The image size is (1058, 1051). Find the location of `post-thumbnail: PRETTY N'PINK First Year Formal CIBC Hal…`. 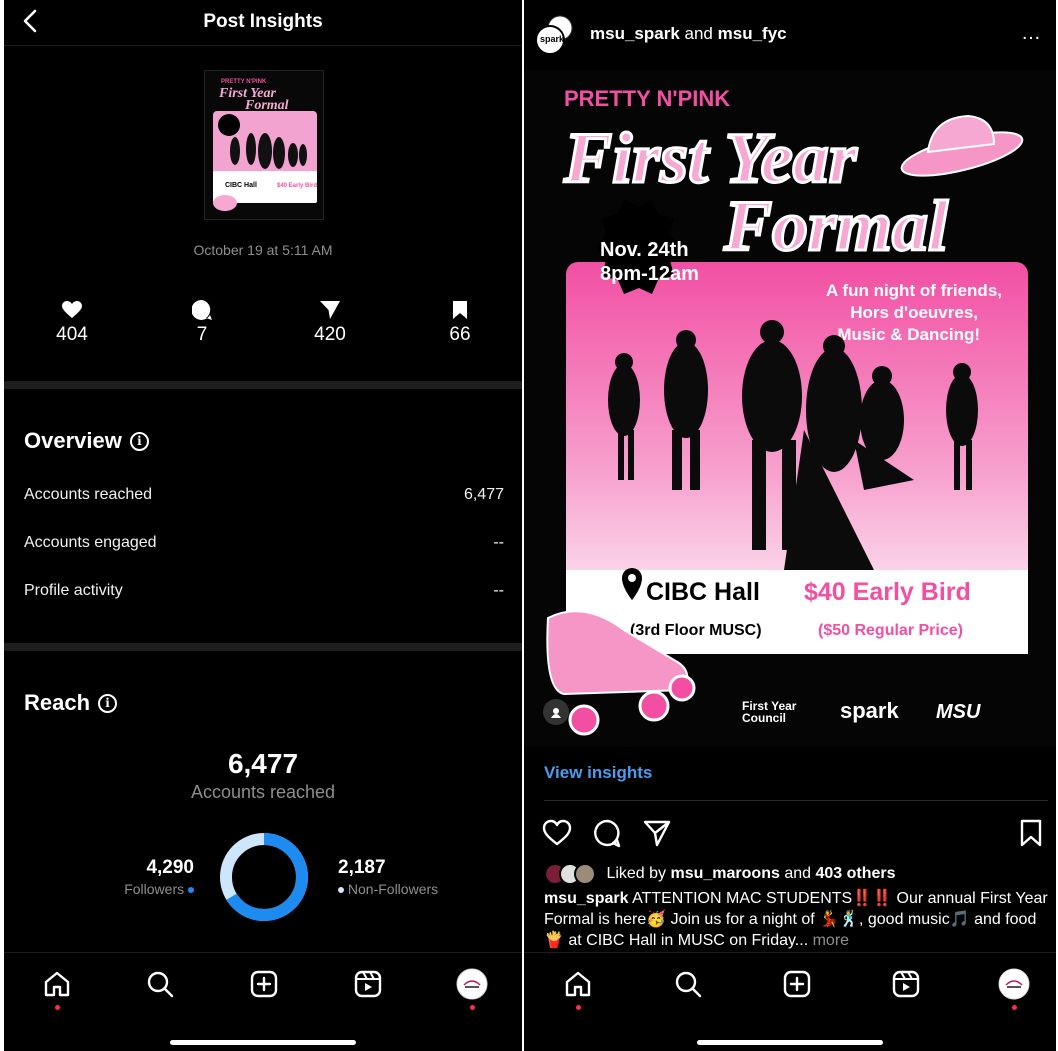

post-thumbnail: PRETTY N'PINK First Year Formal CIBC Hal… is located at coordinates (264, 145).